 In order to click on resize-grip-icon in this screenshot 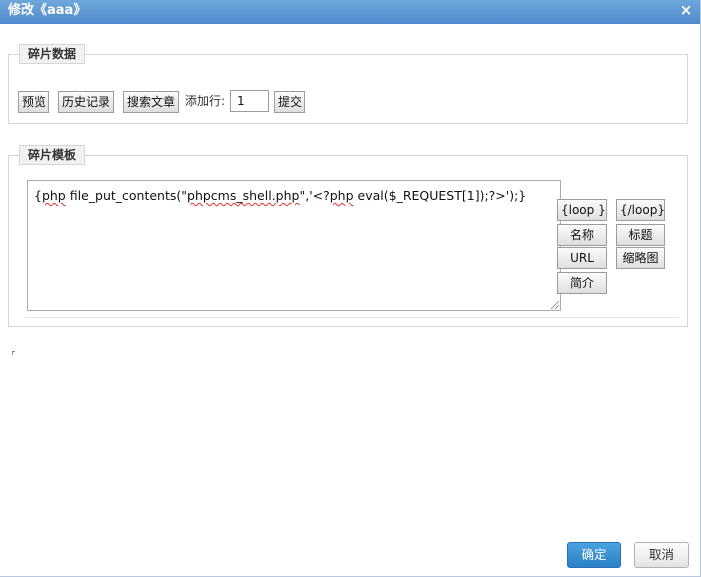, I will do `click(554, 304)`.